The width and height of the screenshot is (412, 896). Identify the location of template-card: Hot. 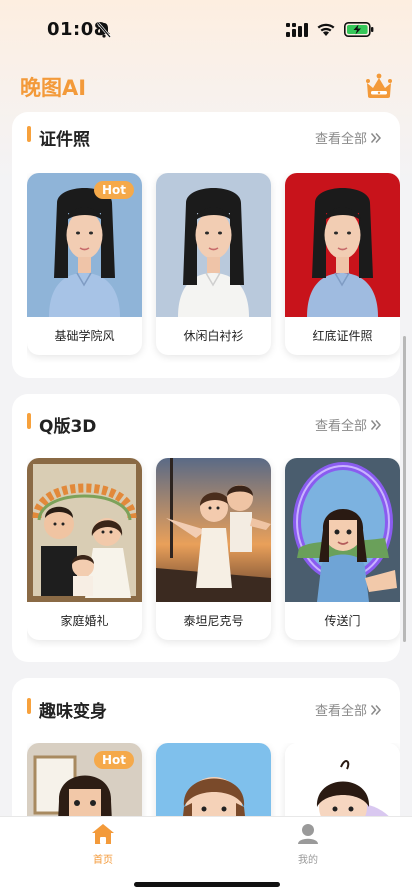
(84, 779).